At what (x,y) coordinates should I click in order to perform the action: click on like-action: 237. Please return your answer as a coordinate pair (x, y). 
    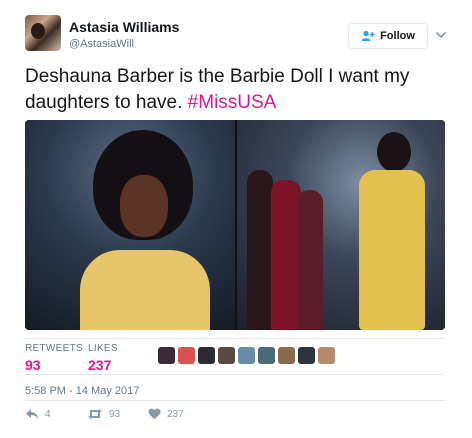
    Looking at the image, I should click on (166, 414).